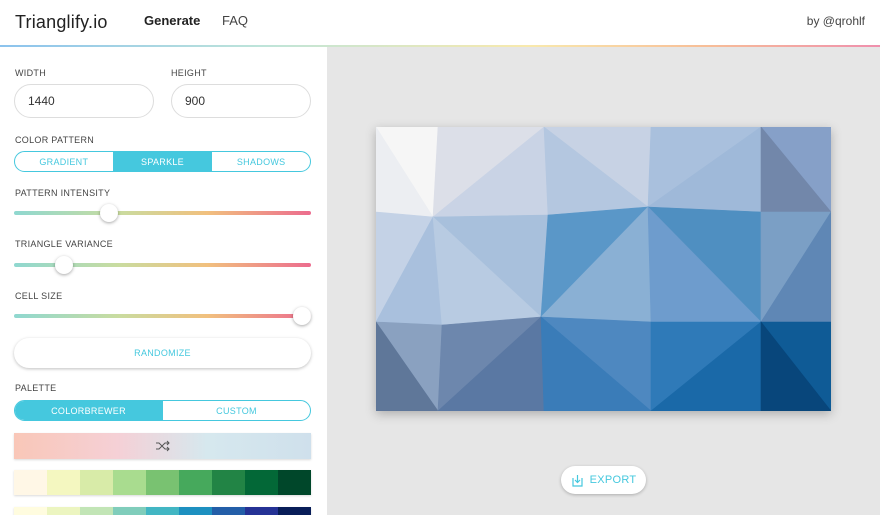 Image resolution: width=880 pixels, height=515 pixels. Describe the element at coordinates (172, 20) in the screenshot. I see `nav-generate: Generate` at that location.